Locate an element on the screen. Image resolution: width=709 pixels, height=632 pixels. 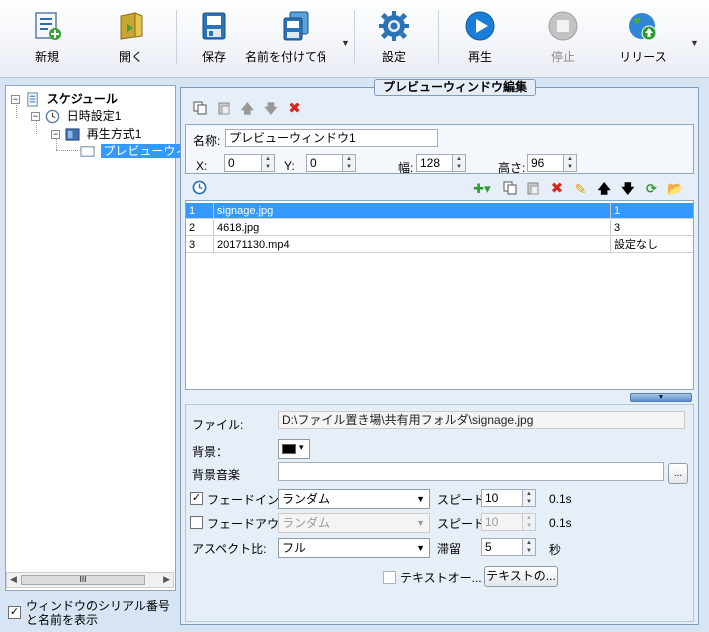
fadein-unit: 0.1s is located at coordinates (560, 499).